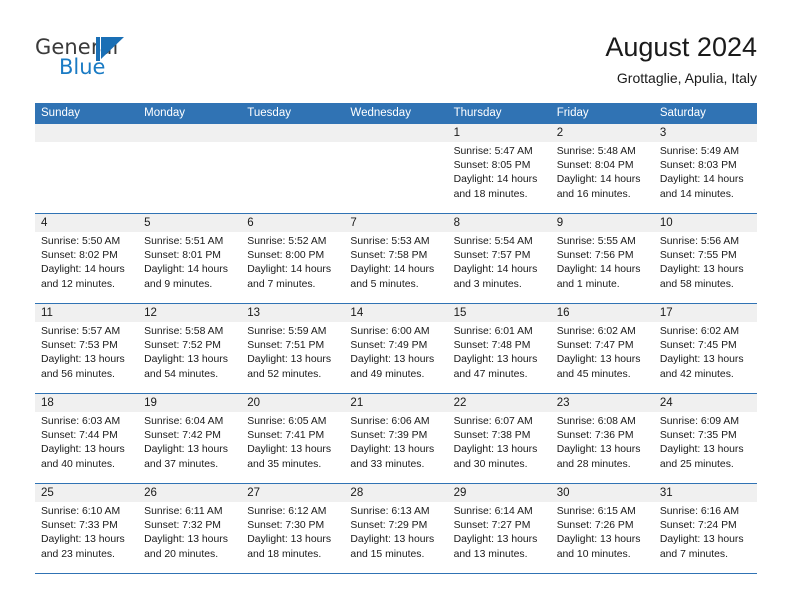 The width and height of the screenshot is (792, 612). I want to click on day-detail-line: and 18 minutes., so click(284, 554).